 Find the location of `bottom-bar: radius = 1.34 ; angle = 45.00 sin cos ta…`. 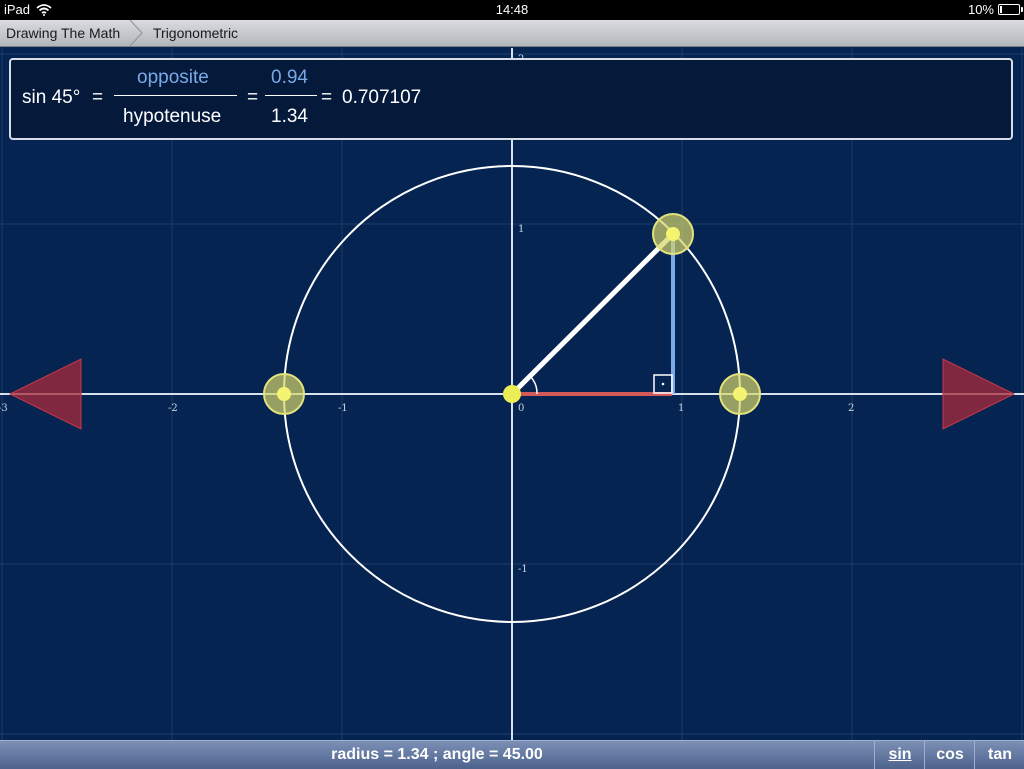

bottom-bar: radius = 1.34 ; angle = 45.00 sin cos ta… is located at coordinates (512, 754).